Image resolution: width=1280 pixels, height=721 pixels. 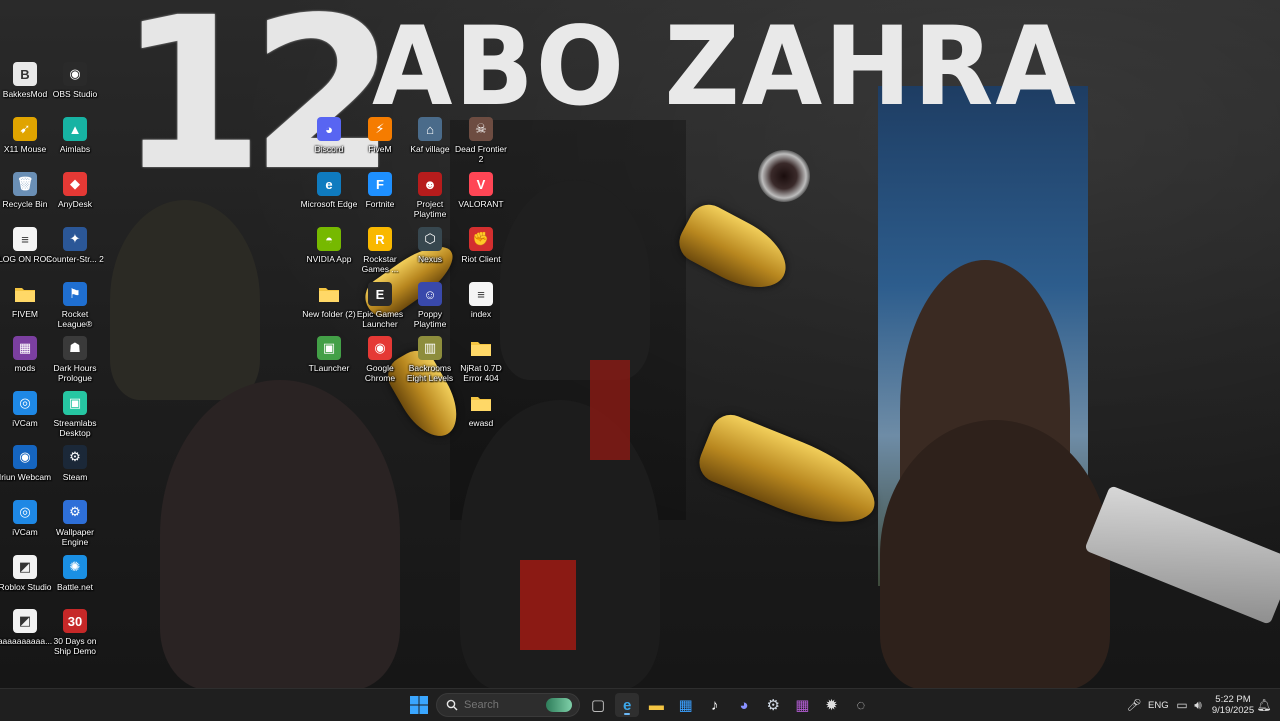 I want to click on desktop-icon: e Microsoft Edge, so click(x=329, y=196).